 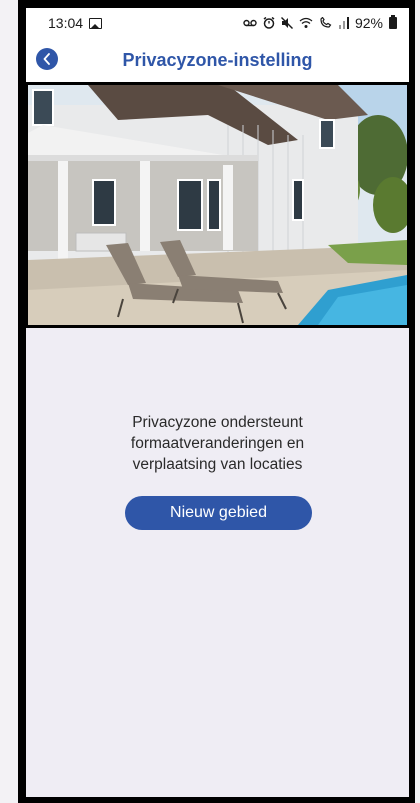 I want to click on signal-icon, so click(x=343, y=23).